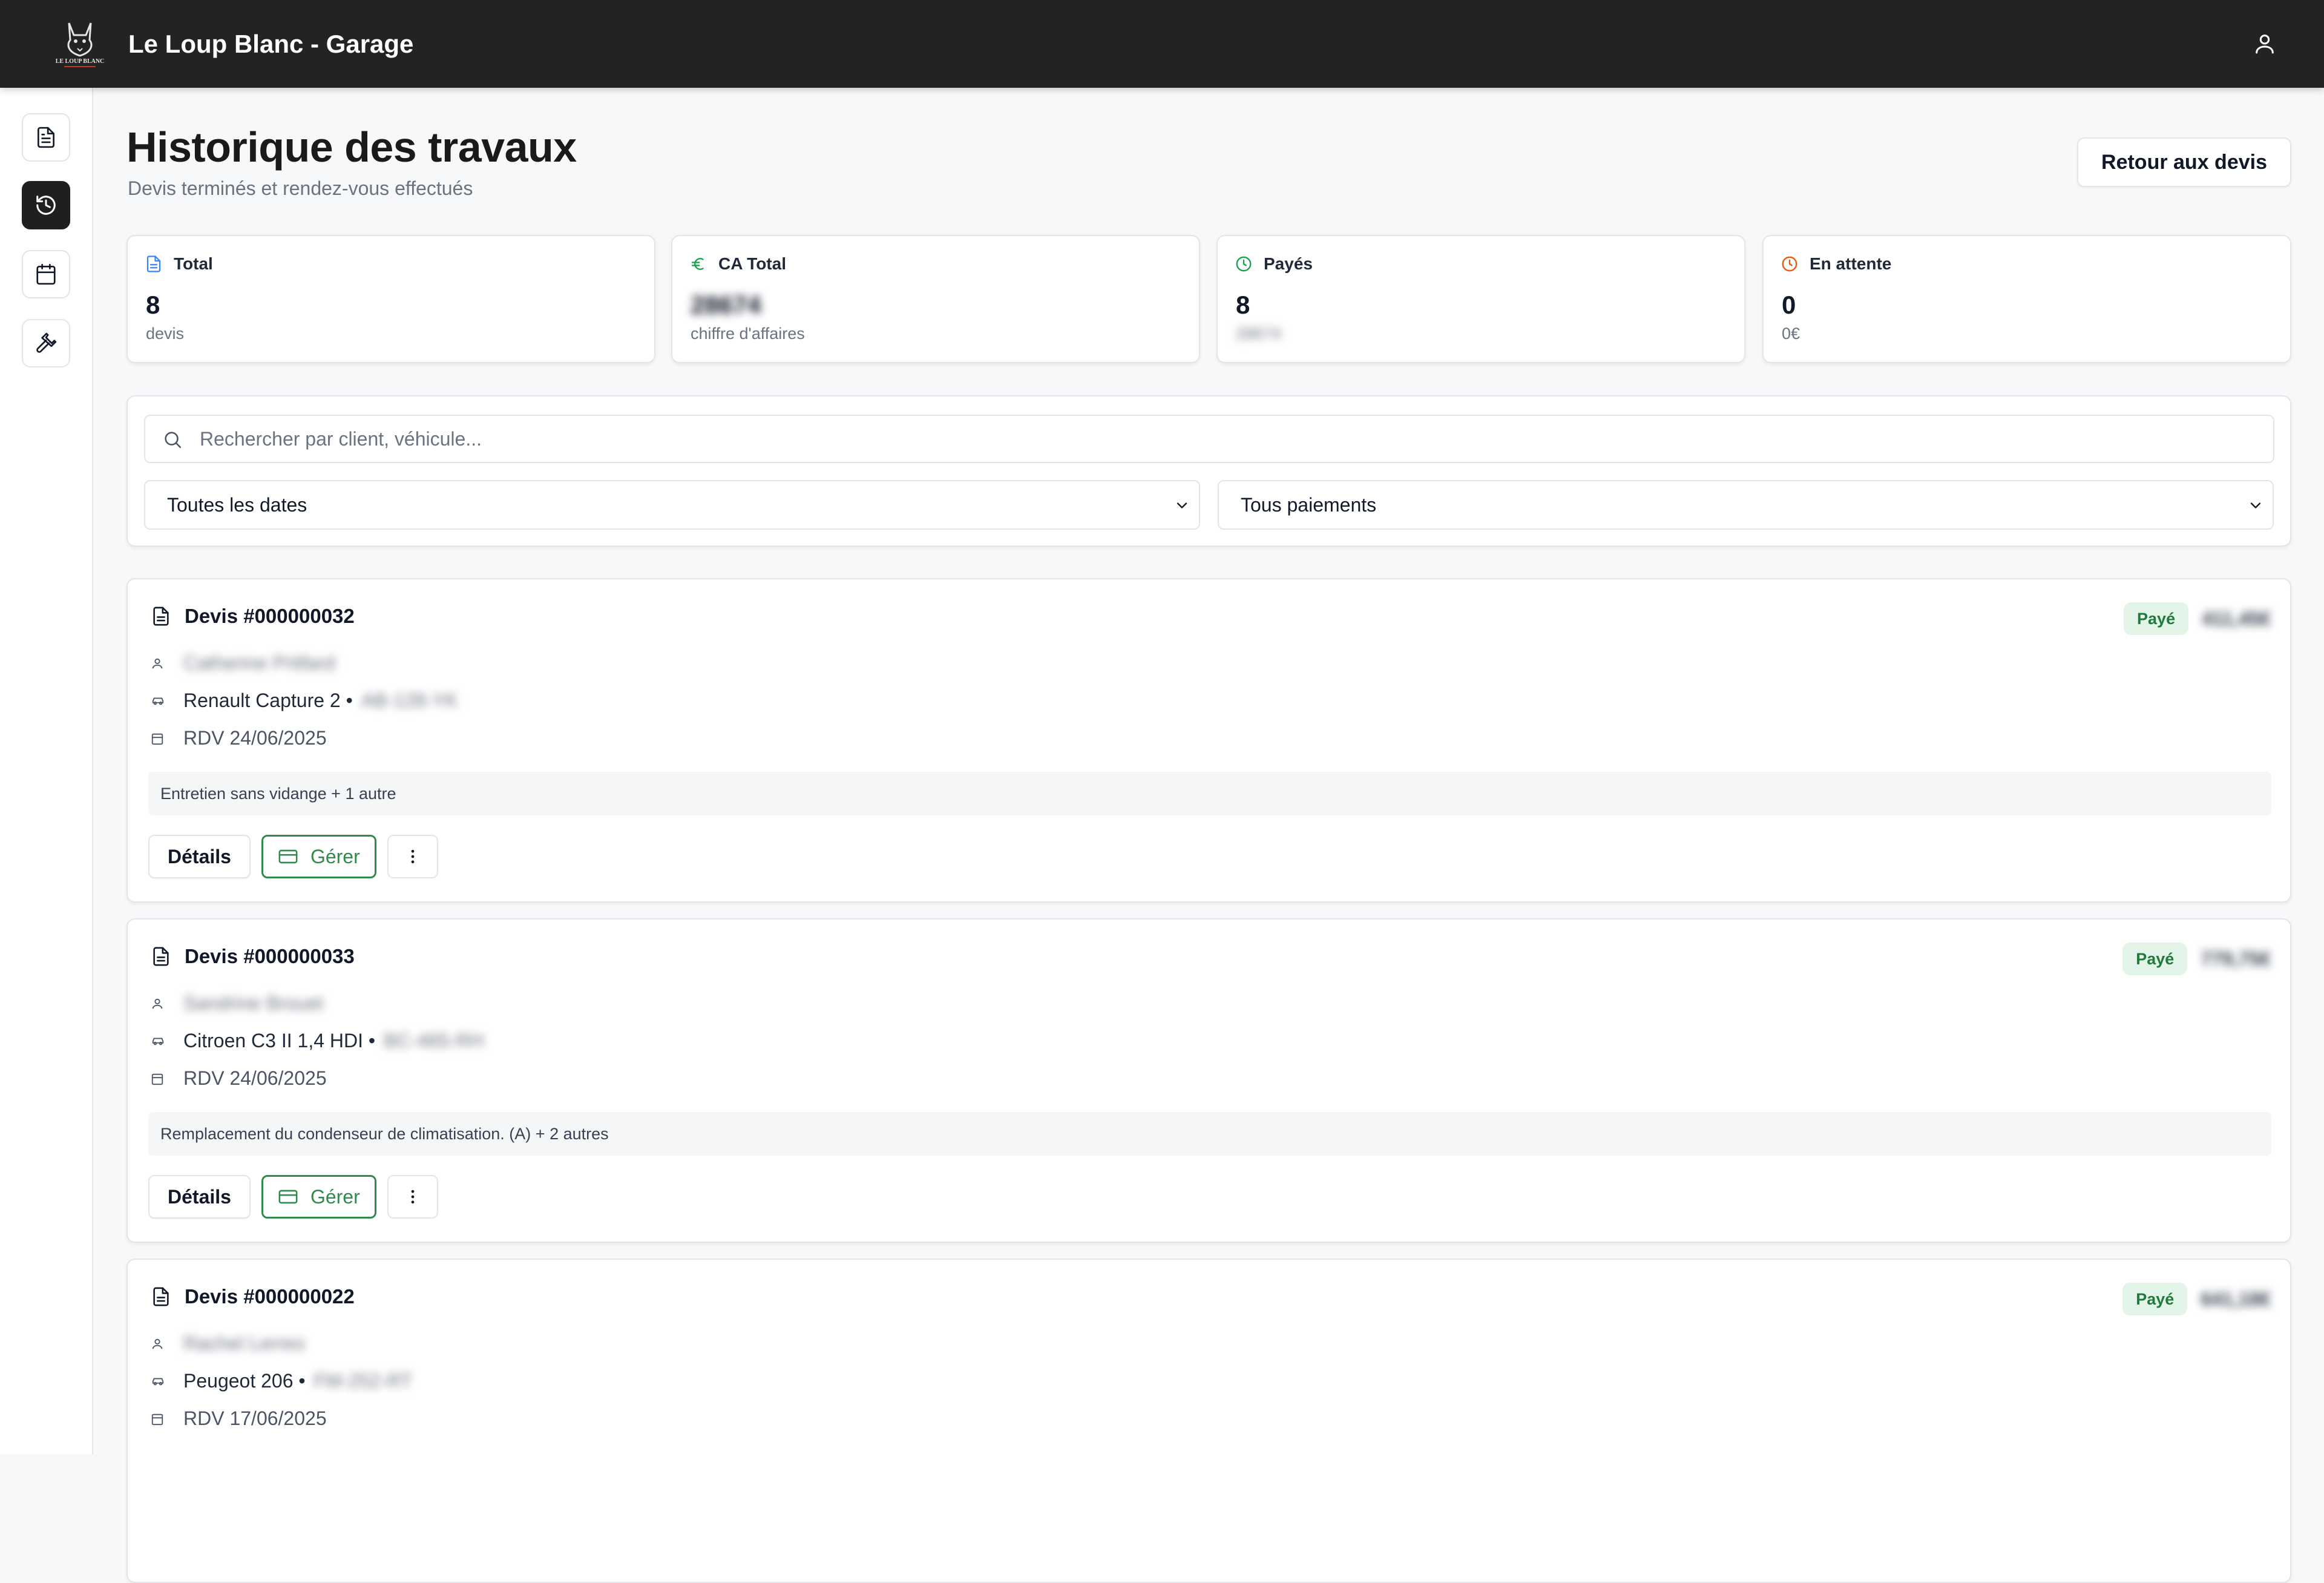 The image size is (2324, 1583). Describe the element at coordinates (237, 505) in the screenshot. I see `date-filter-value: Toutes les dates` at that location.